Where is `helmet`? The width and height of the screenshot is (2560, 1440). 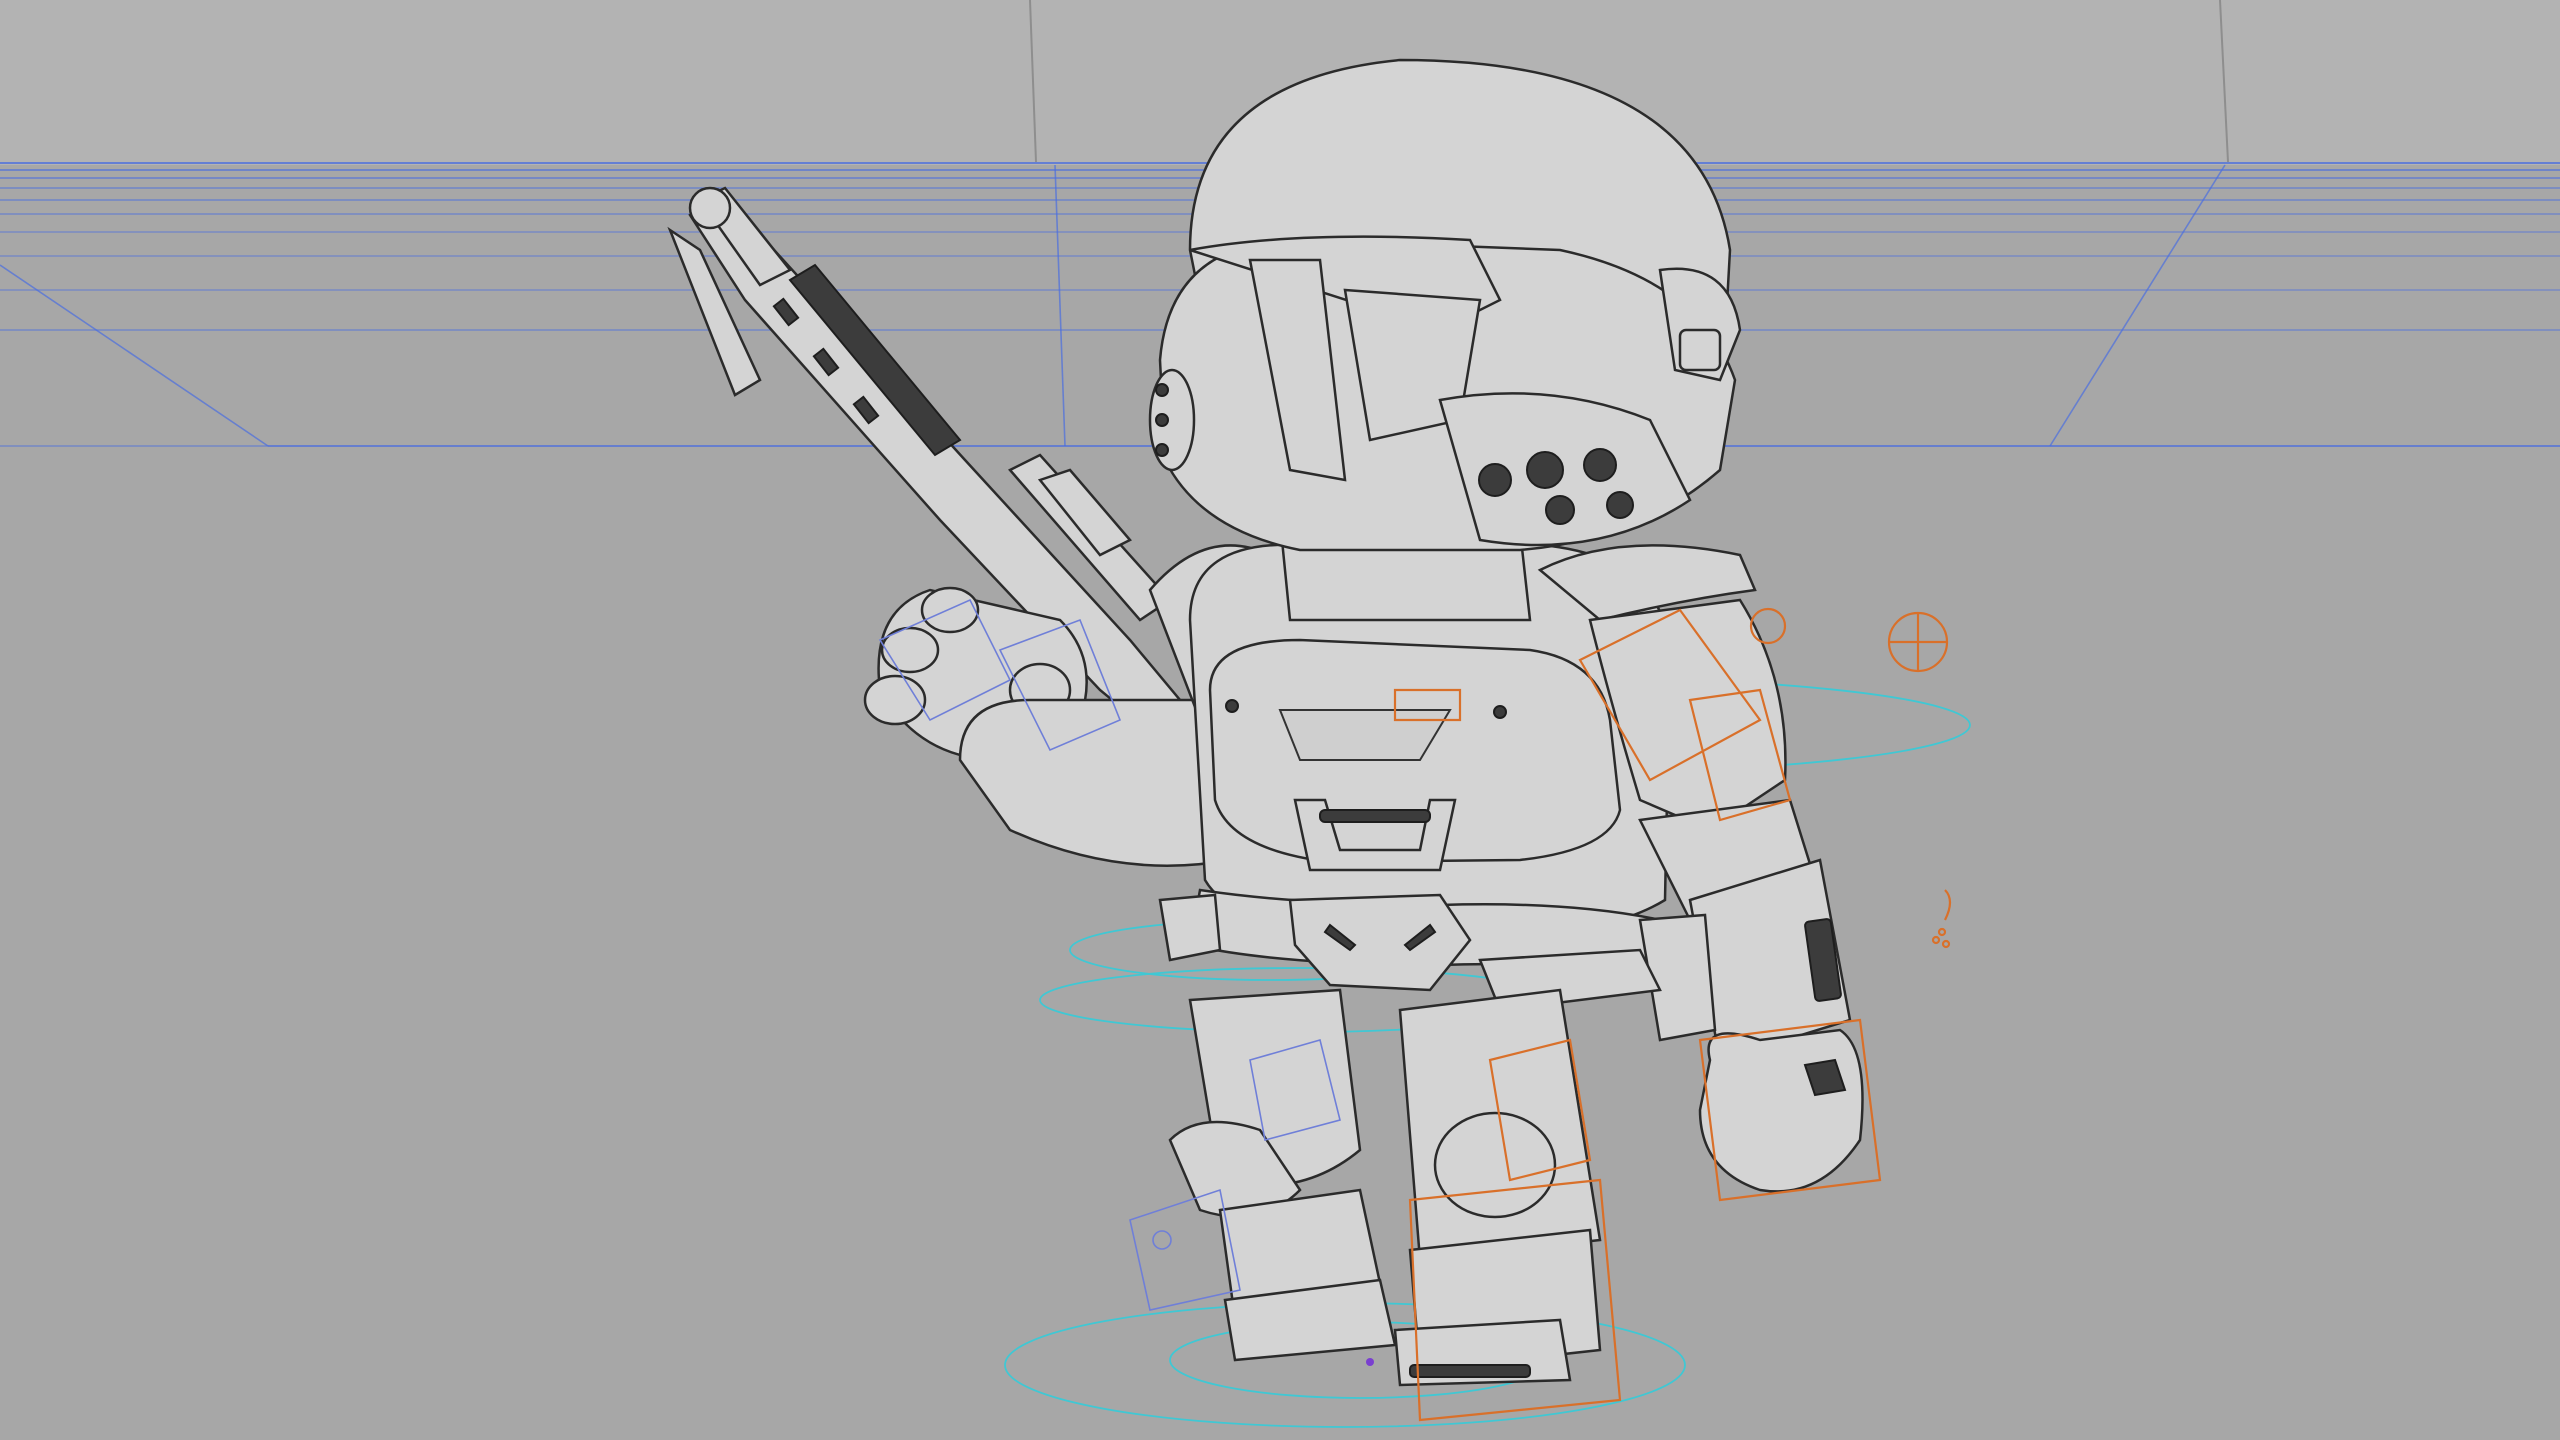
helmet is located at coordinates (1445, 305).